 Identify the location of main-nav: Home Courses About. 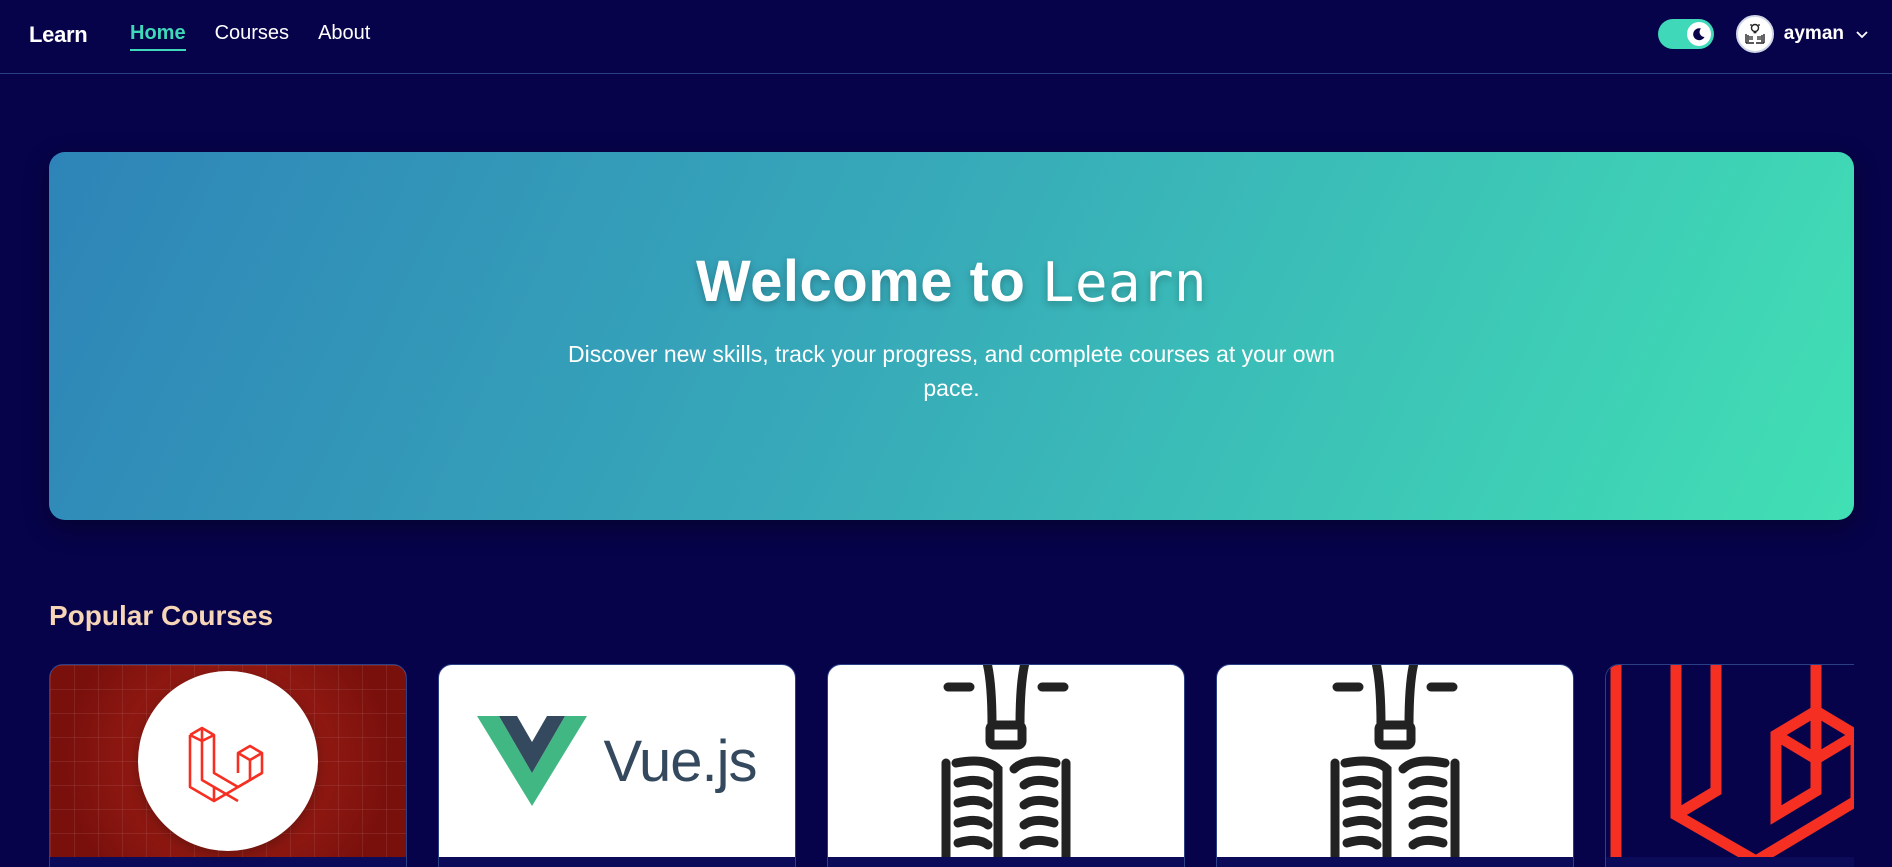
(250, 36).